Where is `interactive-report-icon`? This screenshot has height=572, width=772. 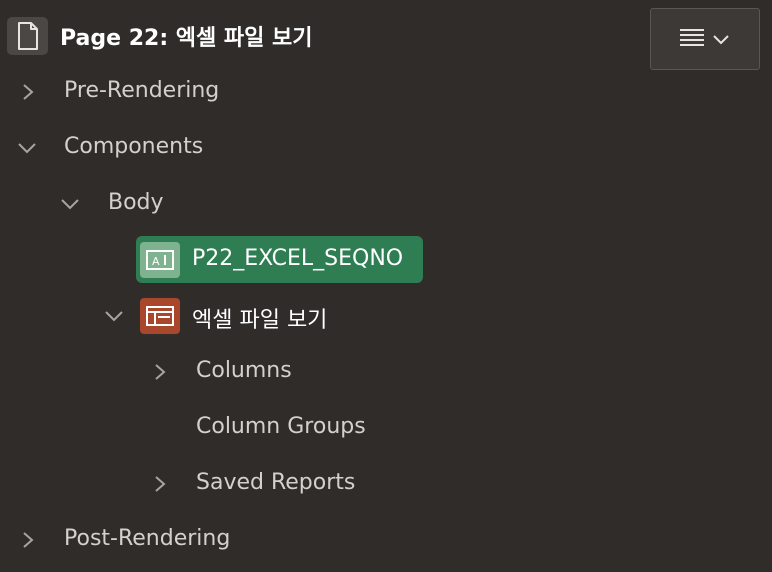
interactive-report-icon is located at coordinates (160, 316).